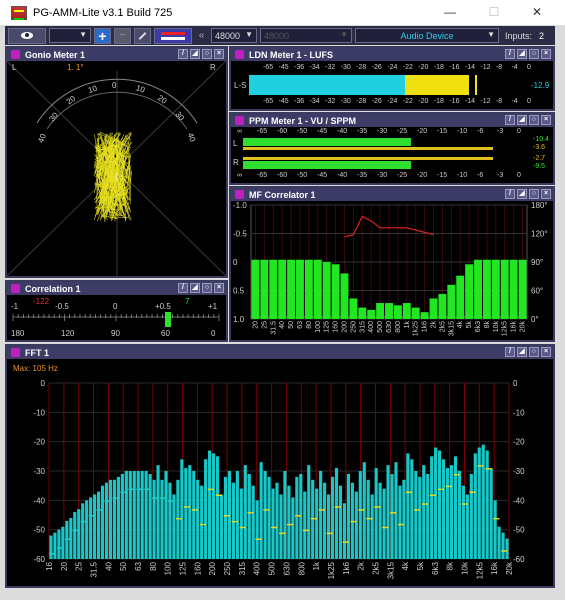 Image resolution: width=565 pixels, height=600 pixels. What do you see at coordinates (423, 101) in the screenshot?
I see `ldn-tick: -20` at bounding box center [423, 101].